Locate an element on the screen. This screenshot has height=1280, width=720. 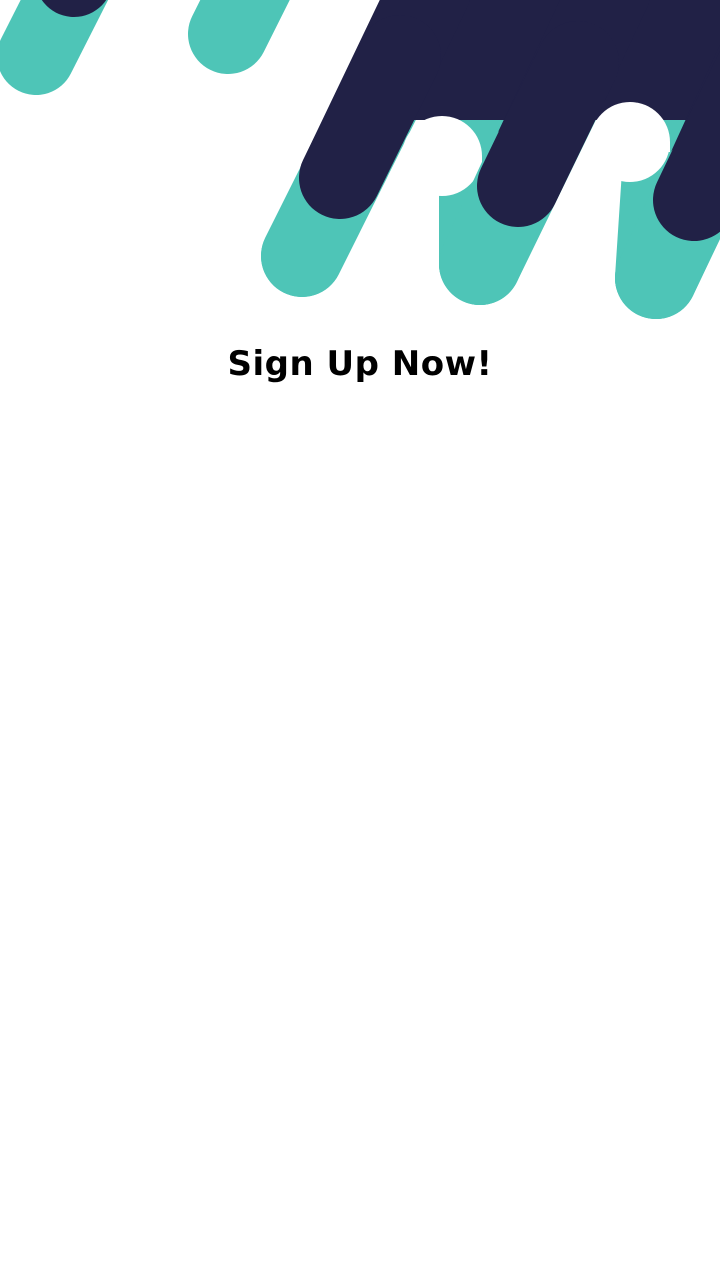
page-title: Sign Up Now! is located at coordinates (360, 364).